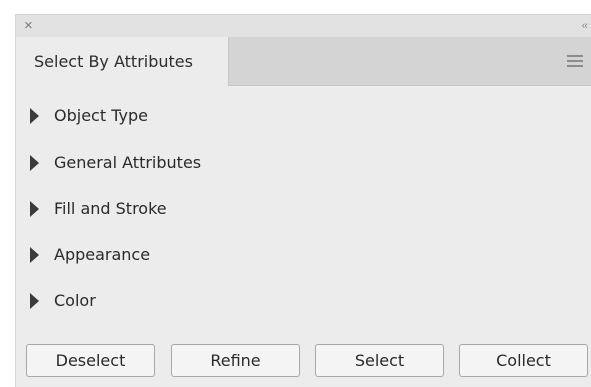  What do you see at coordinates (110, 208) in the screenshot?
I see `section-label: Fill and Stroke` at bounding box center [110, 208].